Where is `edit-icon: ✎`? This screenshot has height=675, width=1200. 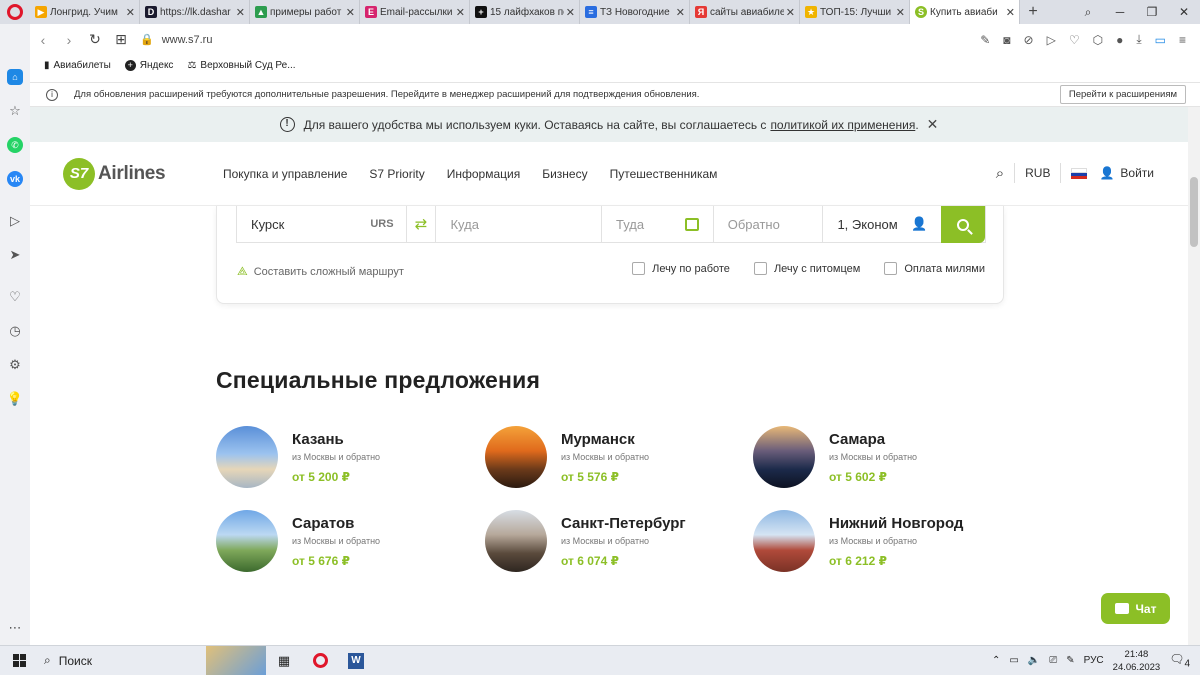
edit-icon: ✎ is located at coordinates (985, 40).